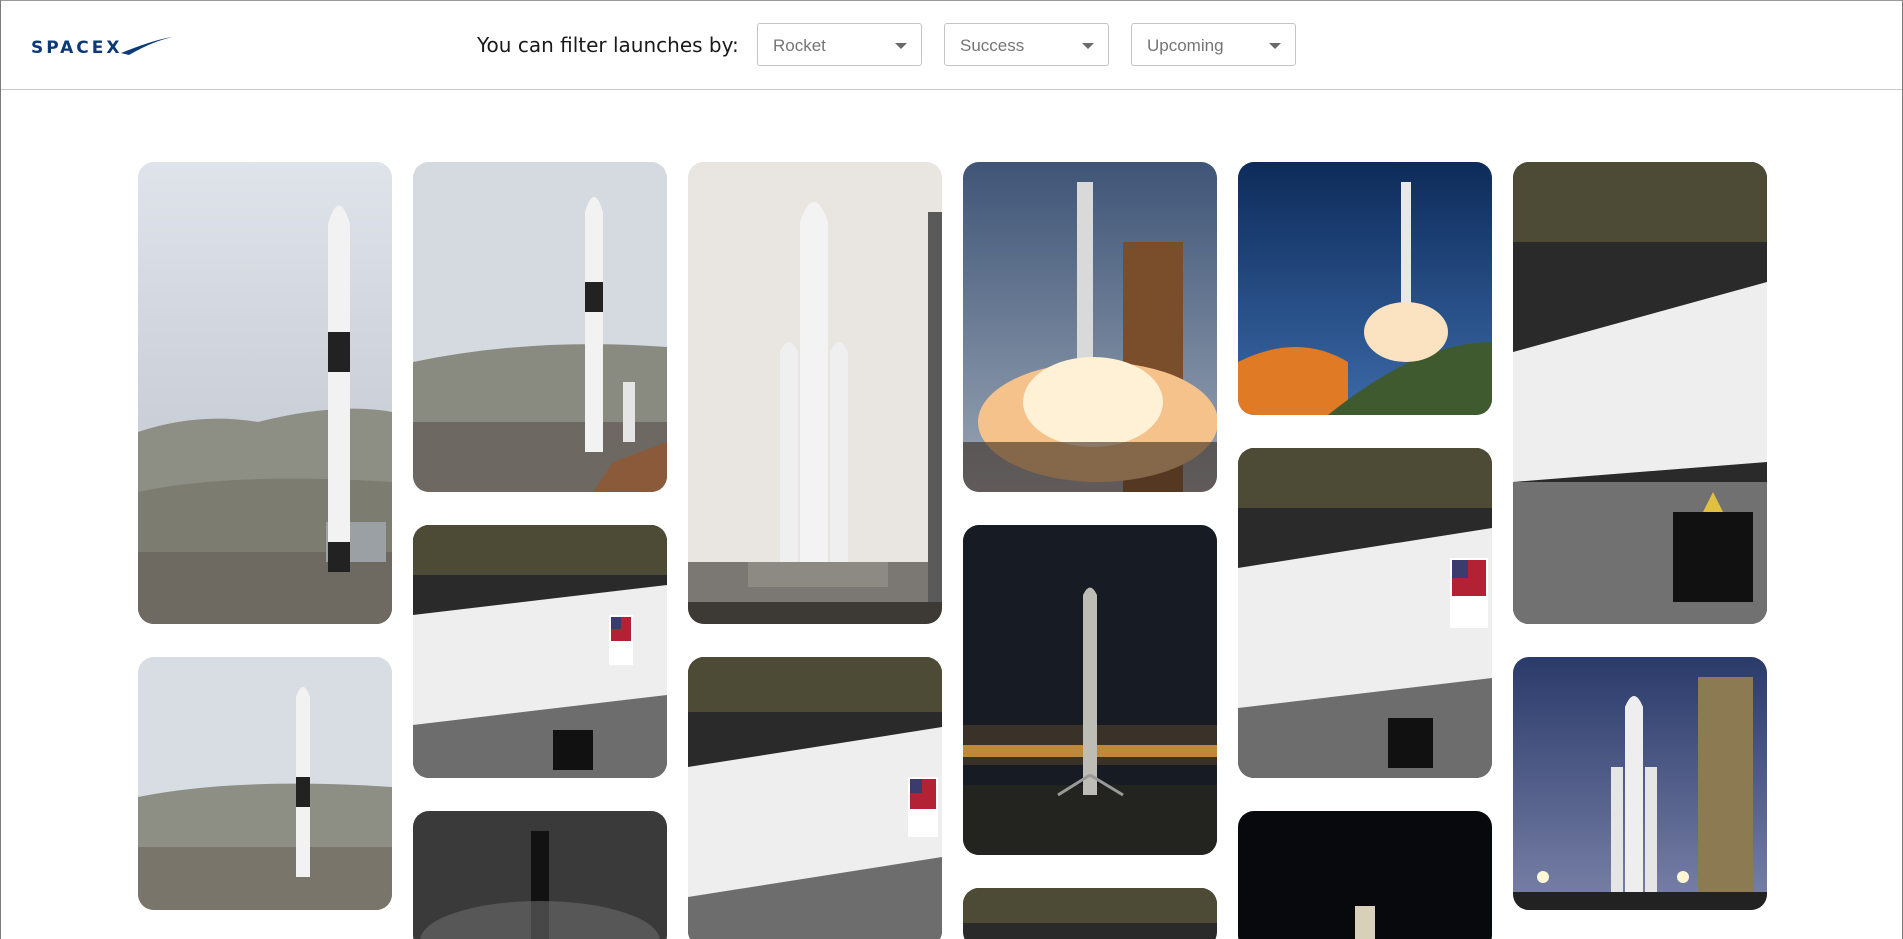 The height and width of the screenshot is (939, 1903). I want to click on logo-swoosh-icon, so click(147, 46).